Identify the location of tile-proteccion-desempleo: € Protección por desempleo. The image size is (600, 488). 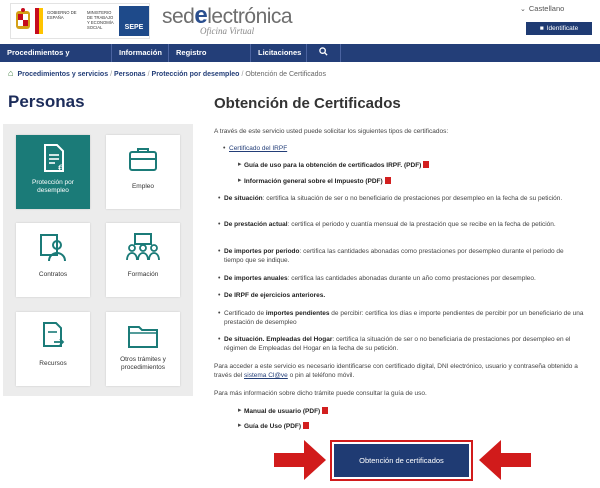
(53, 172).